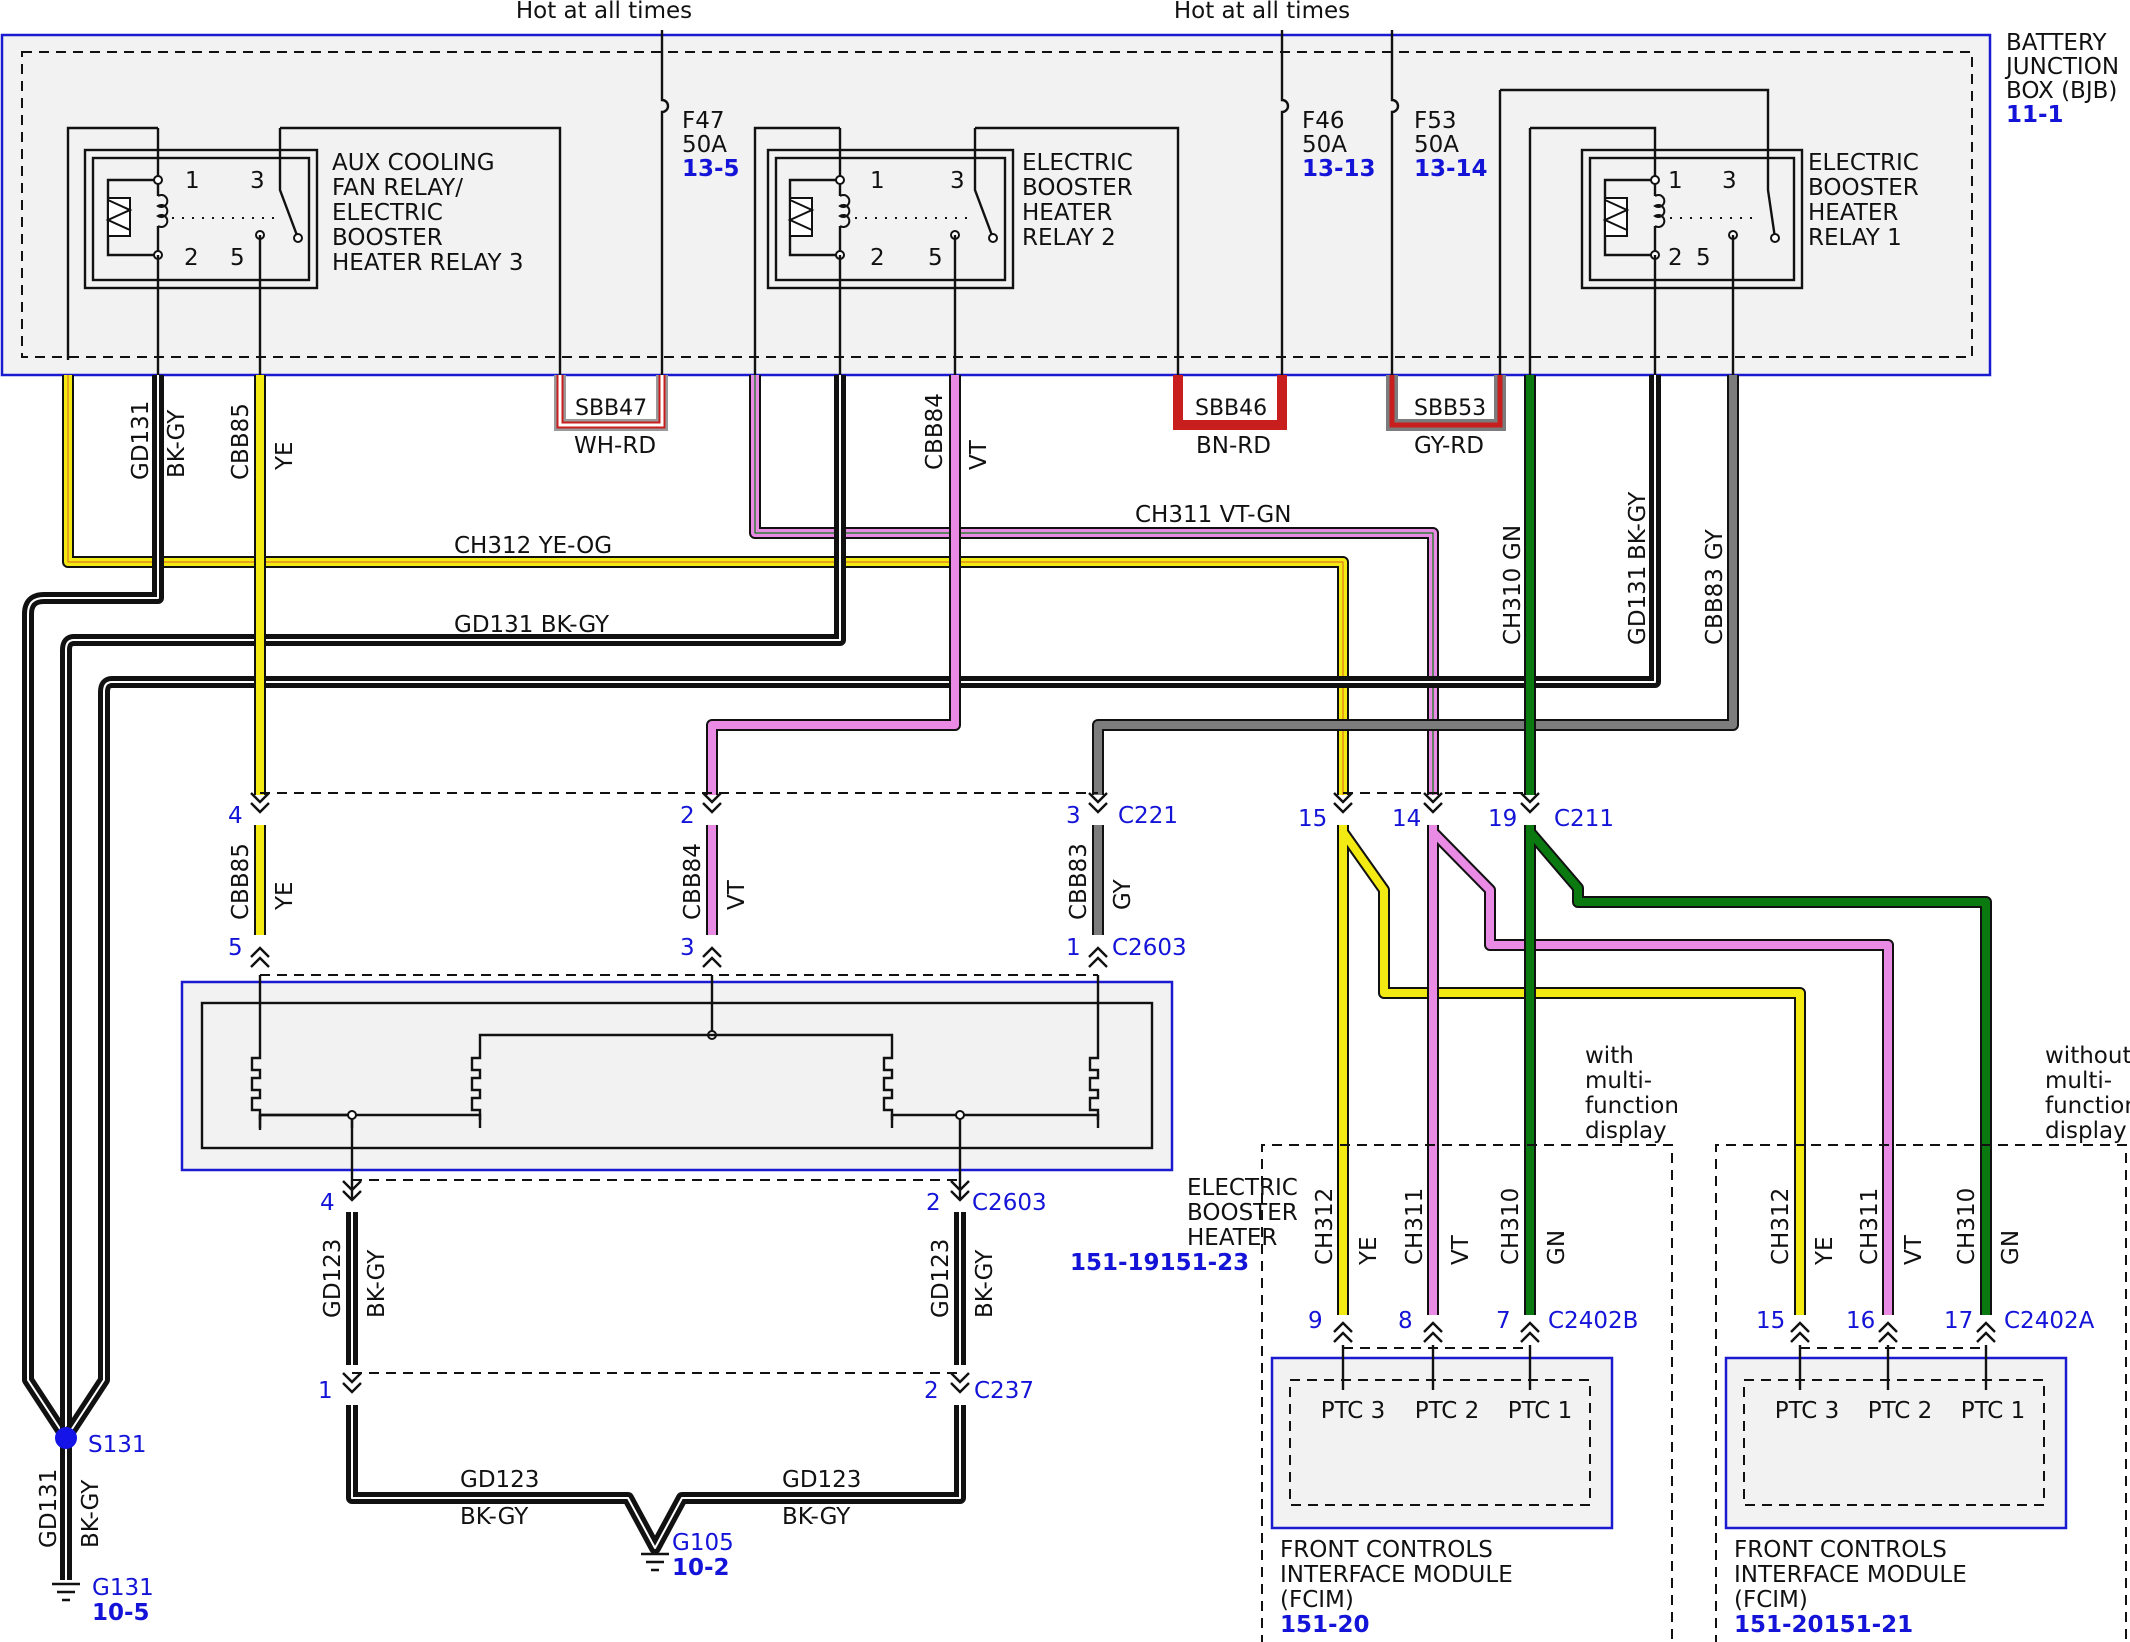 Image resolution: width=2130 pixels, height=1642 pixels. Describe the element at coordinates (2061, 67) in the screenshot. I see `svg-text: JUNCTION` at that location.